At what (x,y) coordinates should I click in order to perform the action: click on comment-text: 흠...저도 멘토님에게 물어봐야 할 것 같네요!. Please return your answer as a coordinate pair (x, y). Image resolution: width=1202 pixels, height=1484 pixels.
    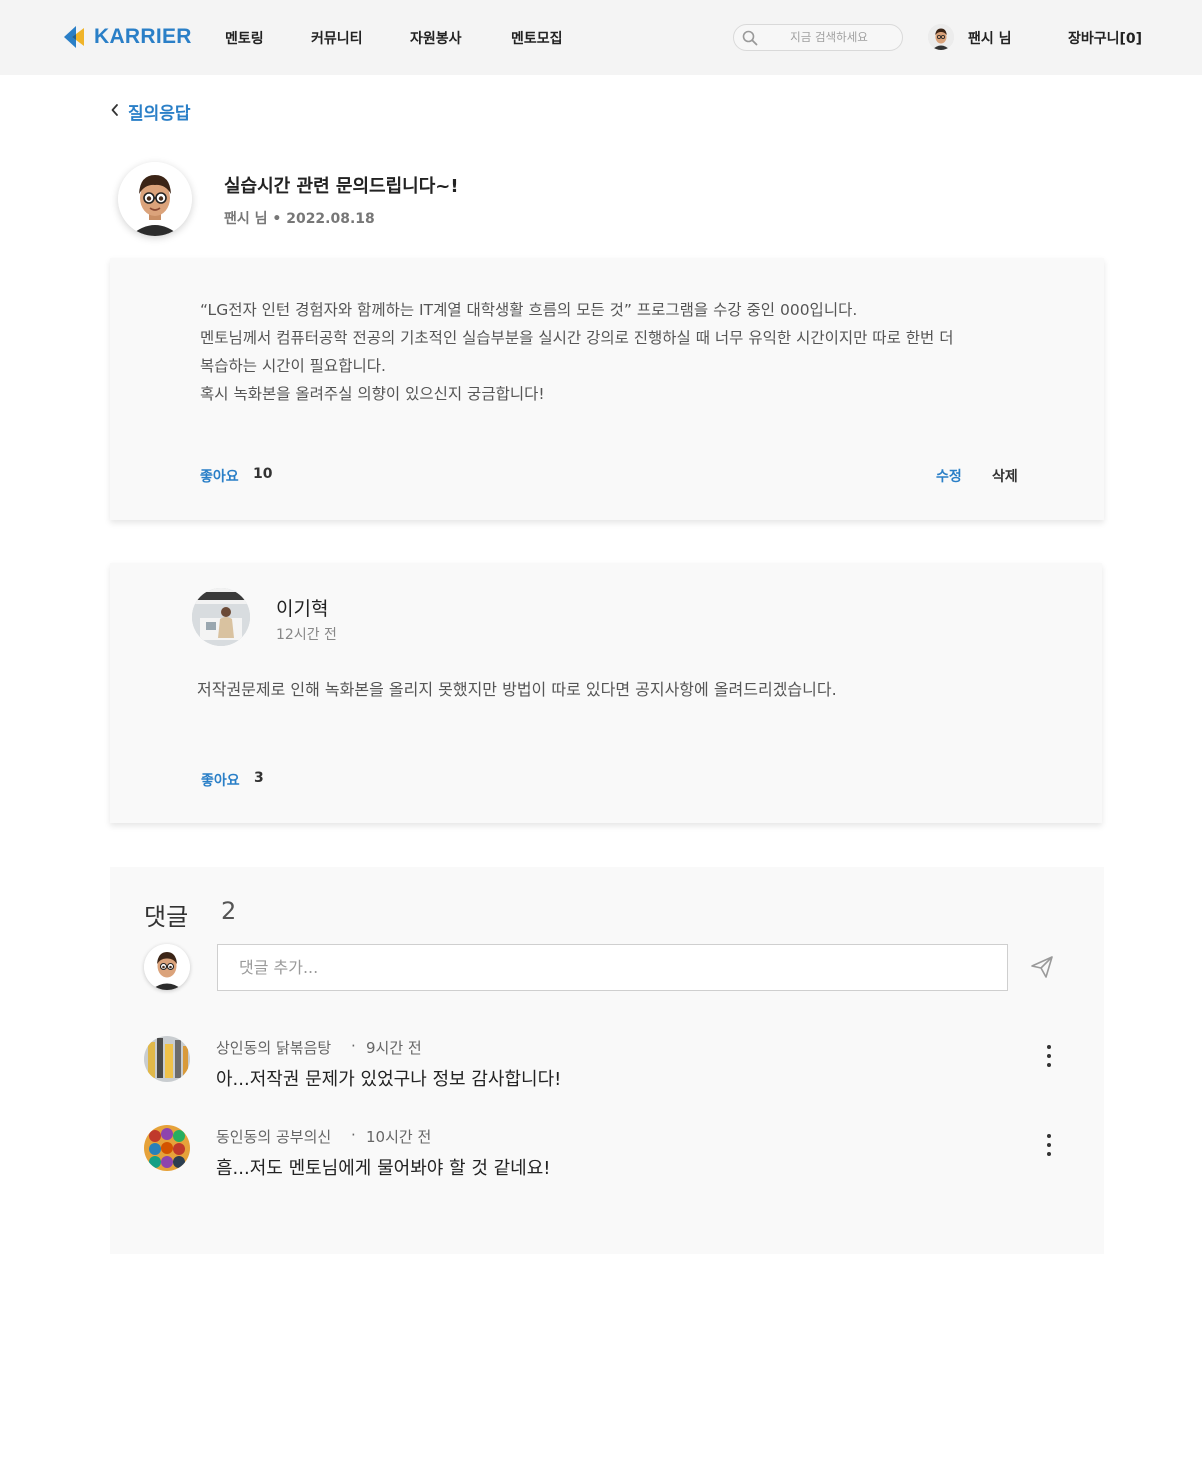
    Looking at the image, I should click on (383, 1168).